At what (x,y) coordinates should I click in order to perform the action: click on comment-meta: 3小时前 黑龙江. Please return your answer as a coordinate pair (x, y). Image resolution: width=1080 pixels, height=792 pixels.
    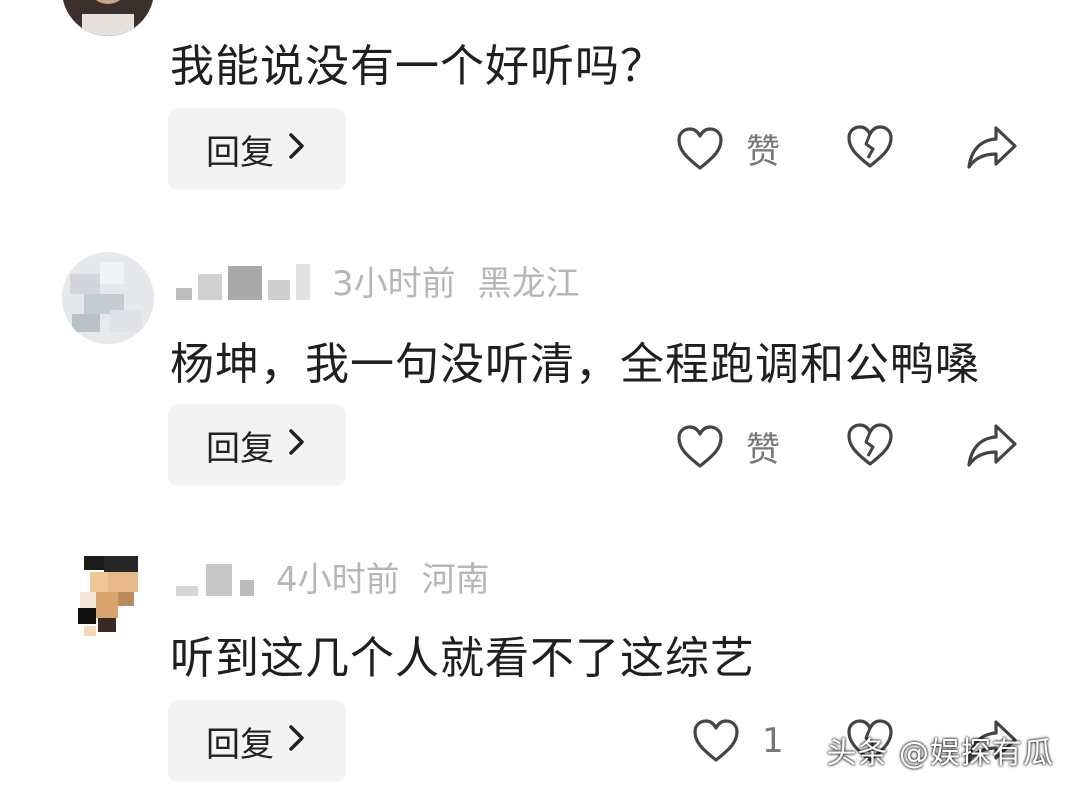
    Looking at the image, I should click on (378, 282).